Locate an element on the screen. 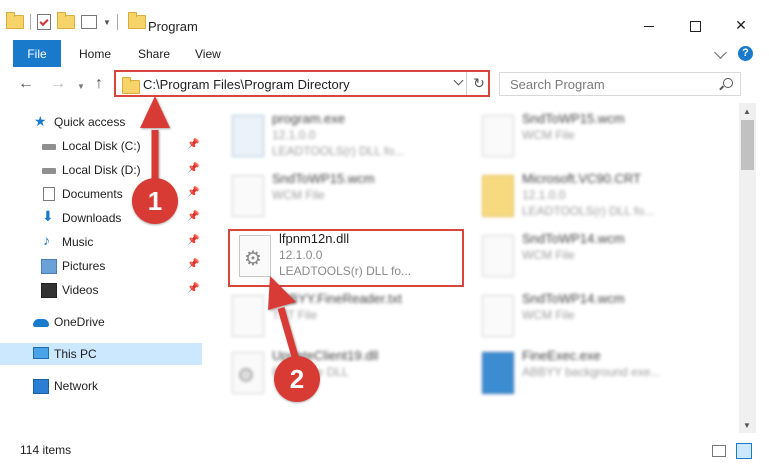  step-2-badge: 2 is located at coordinates (297, 379).